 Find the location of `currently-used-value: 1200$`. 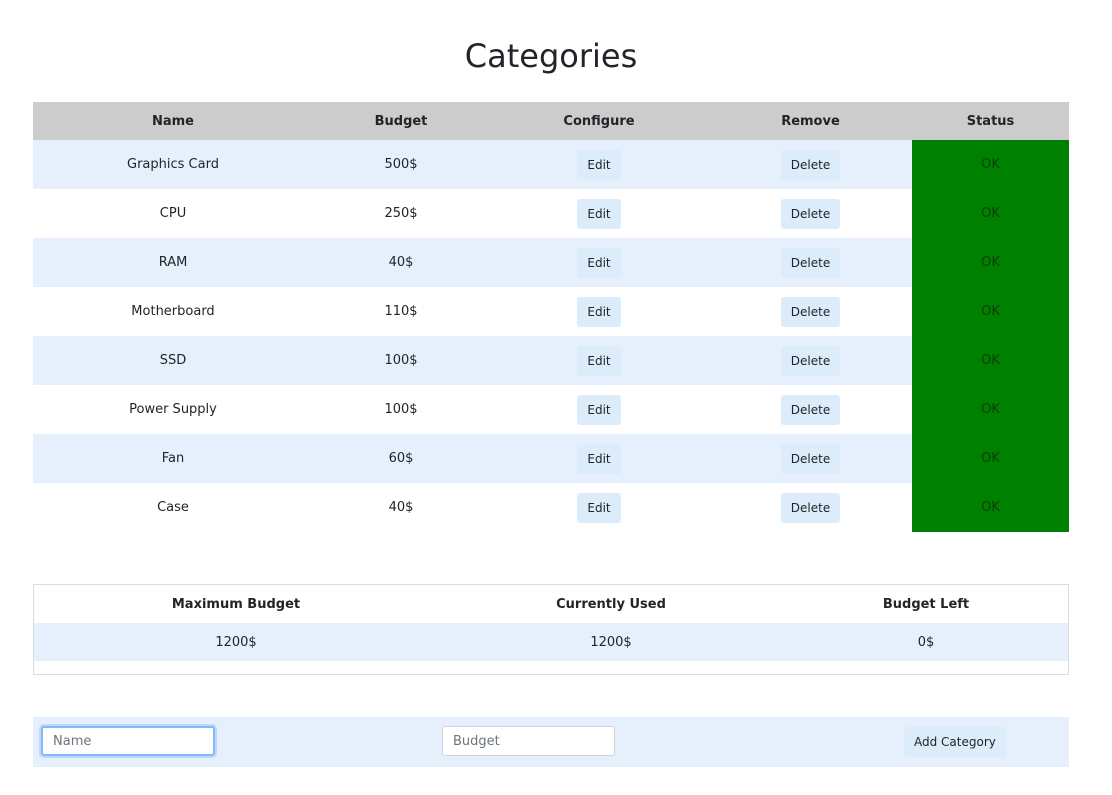

currently-used-value: 1200$ is located at coordinates (611, 642).